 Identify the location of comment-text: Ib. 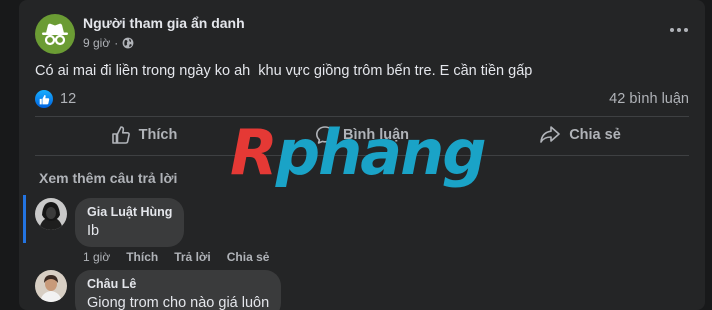
(93, 231).